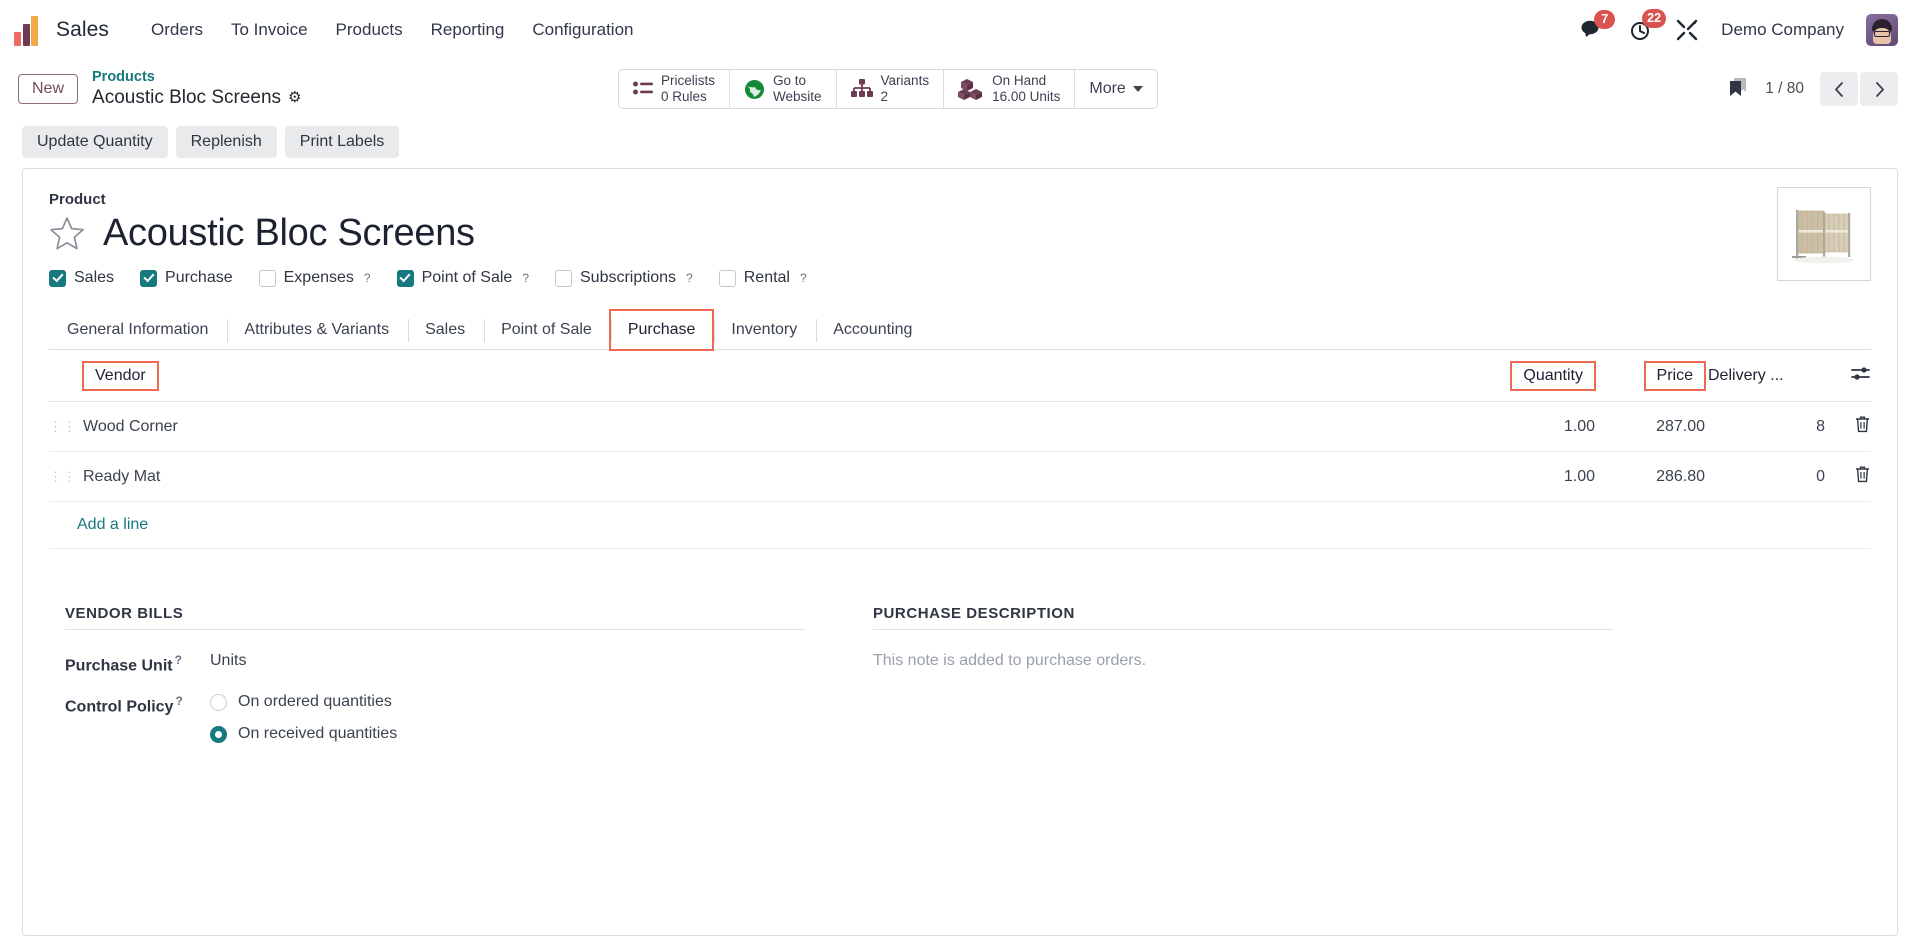 The height and width of the screenshot is (938, 1920). What do you see at coordinates (467, 277) in the screenshot?
I see `checkbox-point-of-sale-label: Point of Sale` at bounding box center [467, 277].